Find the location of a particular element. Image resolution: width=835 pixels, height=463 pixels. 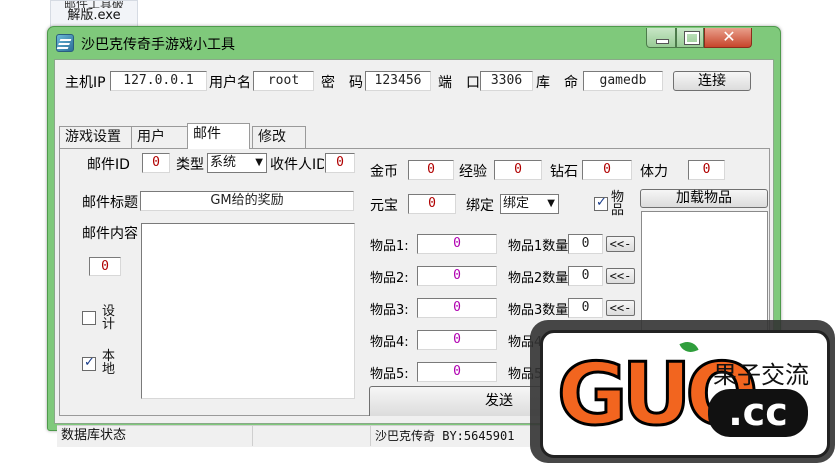

app-icon is located at coordinates (65, 43).